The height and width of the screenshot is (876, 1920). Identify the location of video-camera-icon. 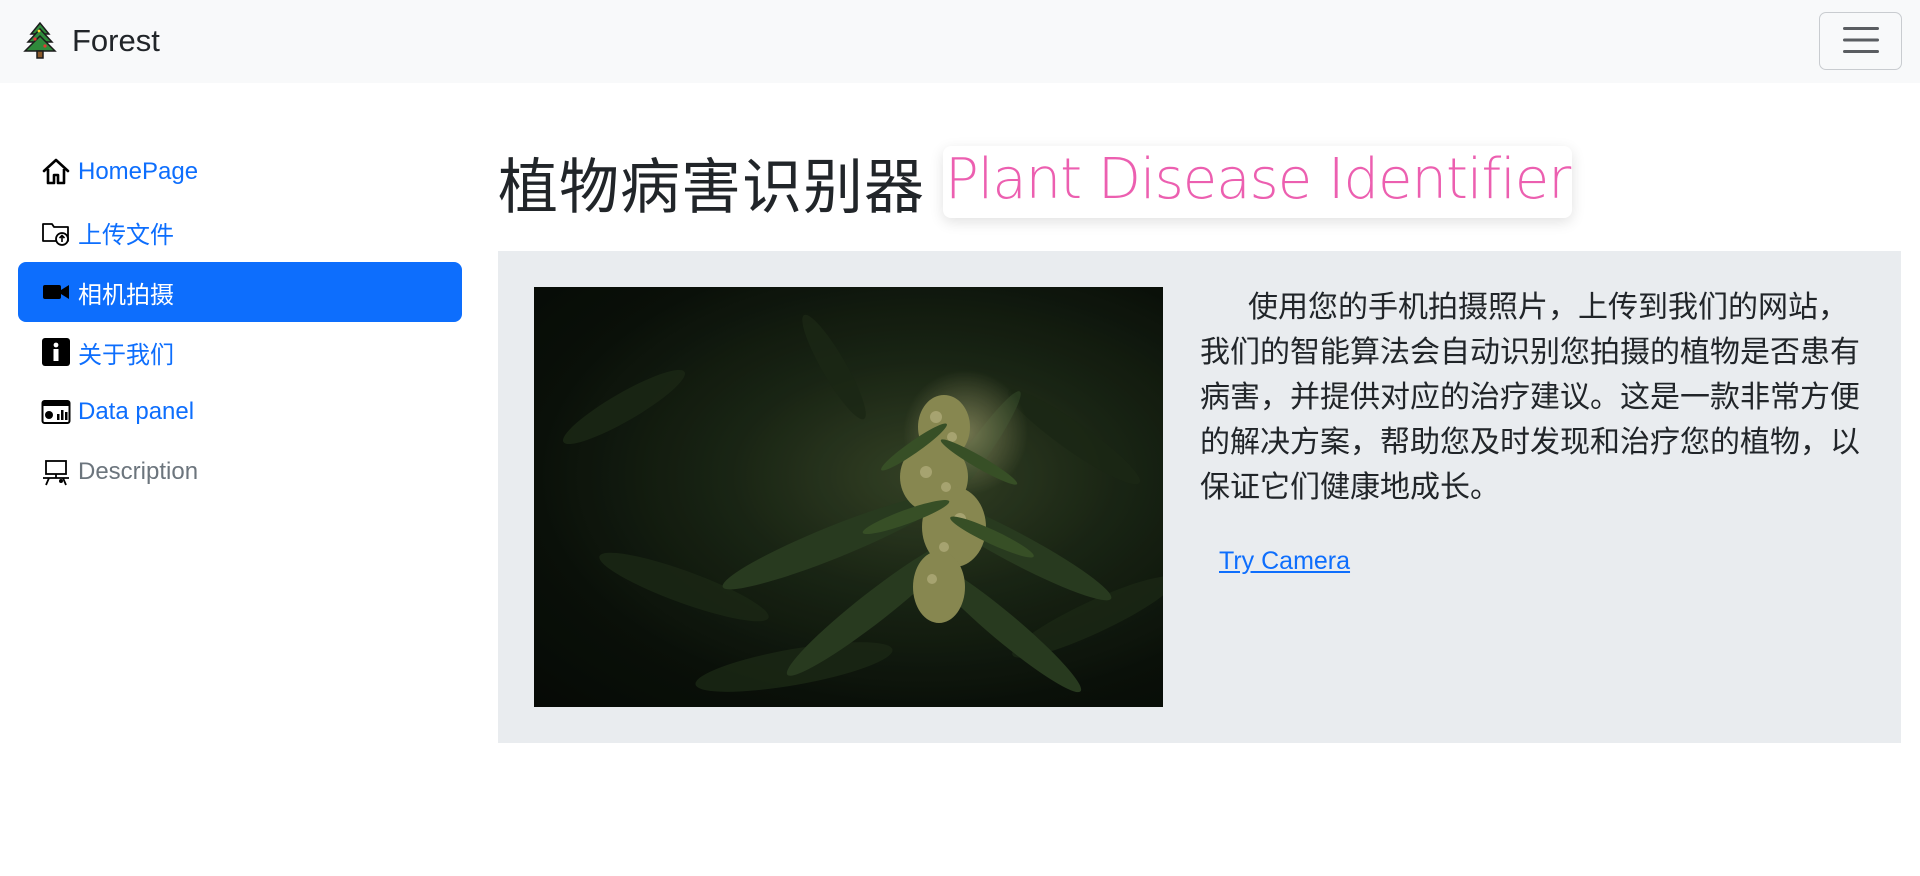
(56, 292).